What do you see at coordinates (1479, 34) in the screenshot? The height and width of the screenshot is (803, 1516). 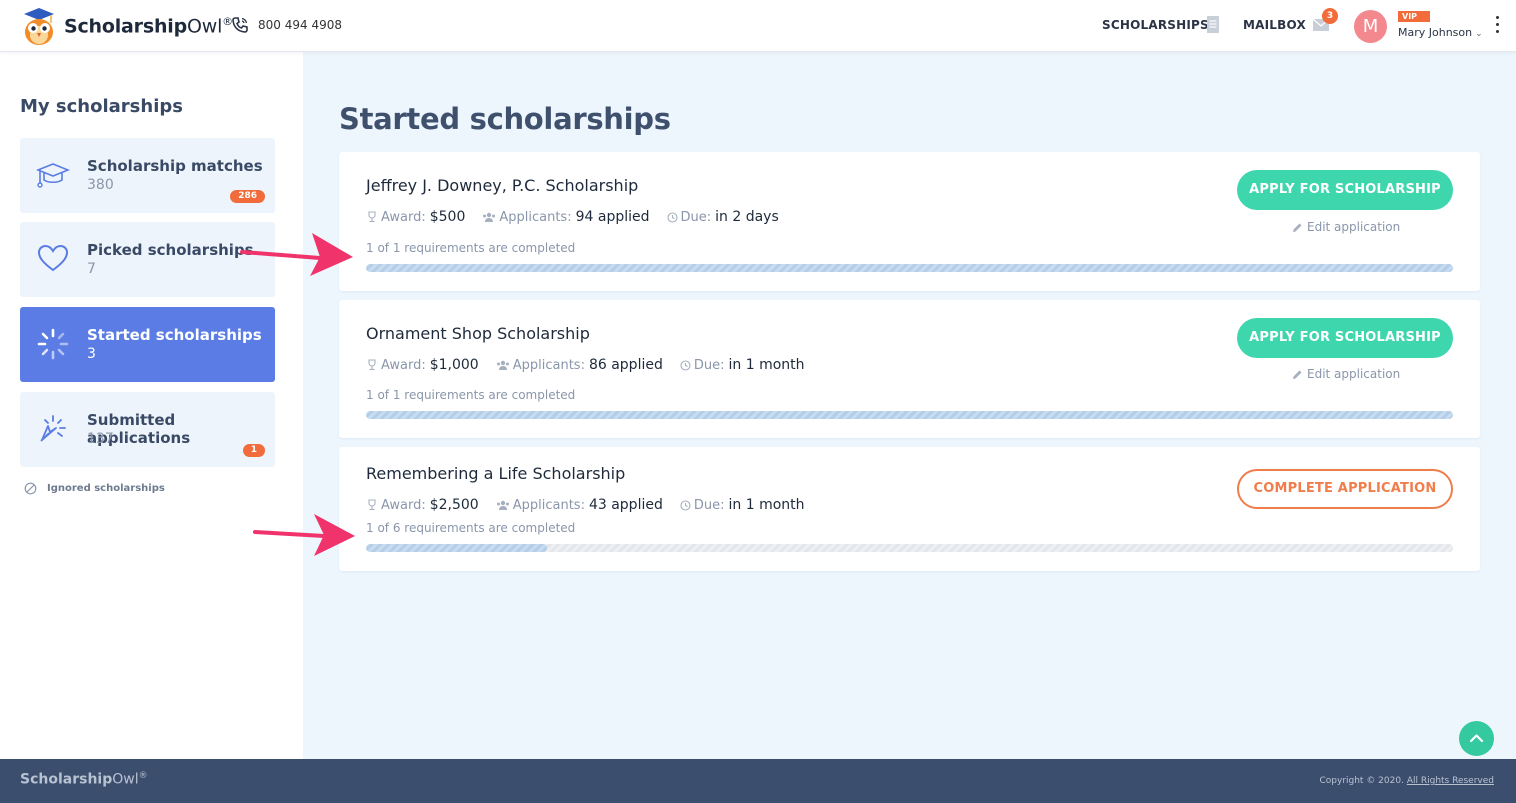 I see `chevron-down-icon: ⌄` at bounding box center [1479, 34].